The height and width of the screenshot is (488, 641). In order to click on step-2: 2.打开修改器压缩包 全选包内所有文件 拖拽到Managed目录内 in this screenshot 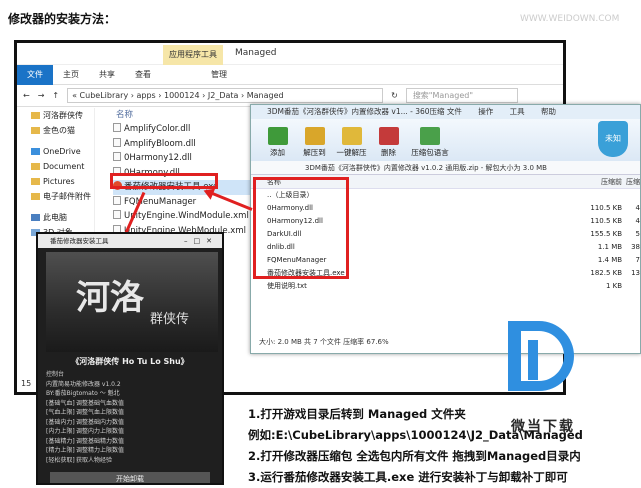, I will do `click(414, 456)`.